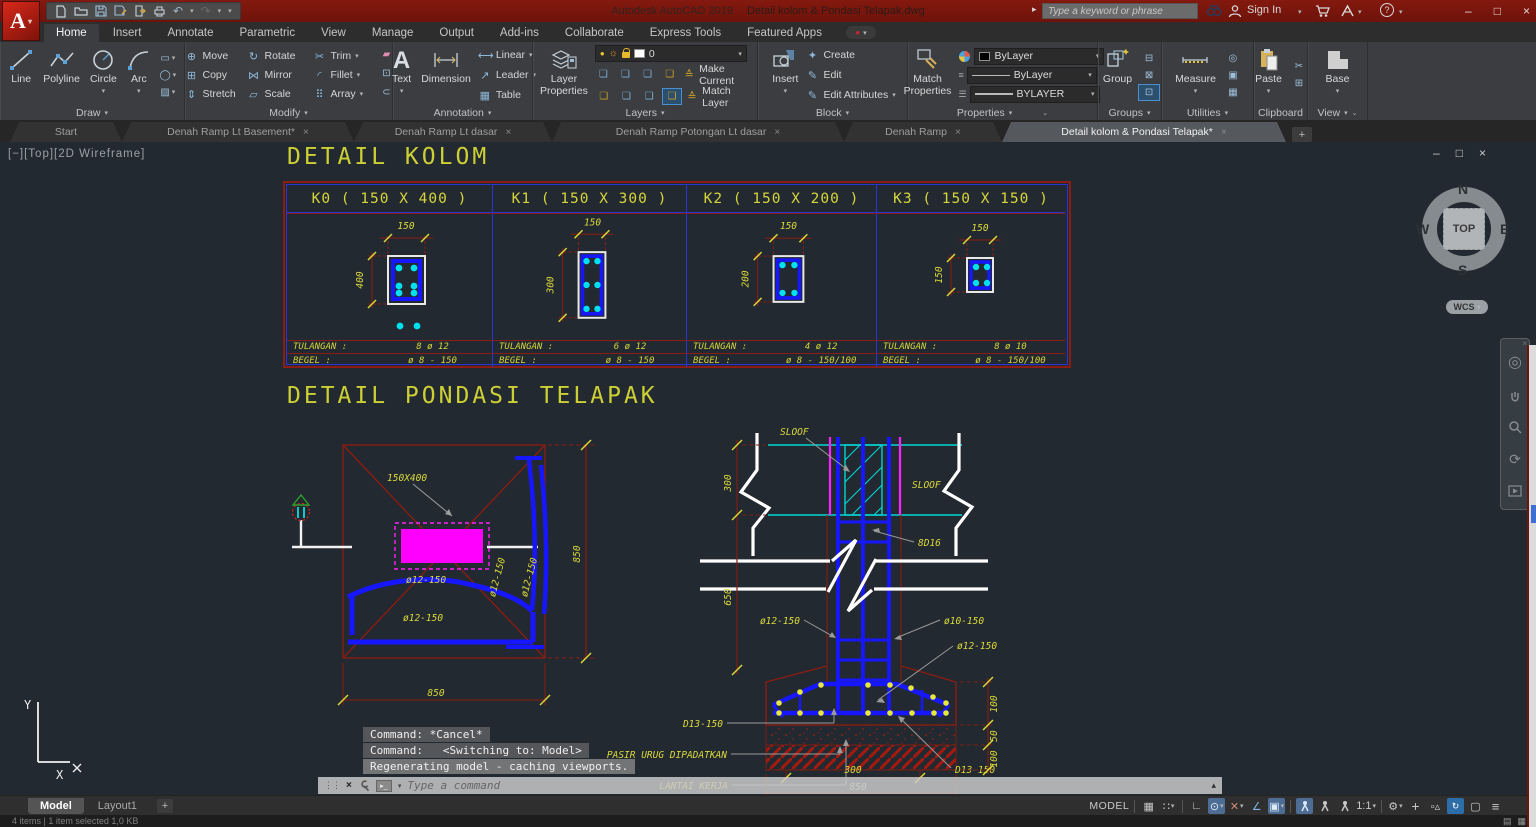  I want to click on tab-add-ins: Add-ins, so click(519, 33).